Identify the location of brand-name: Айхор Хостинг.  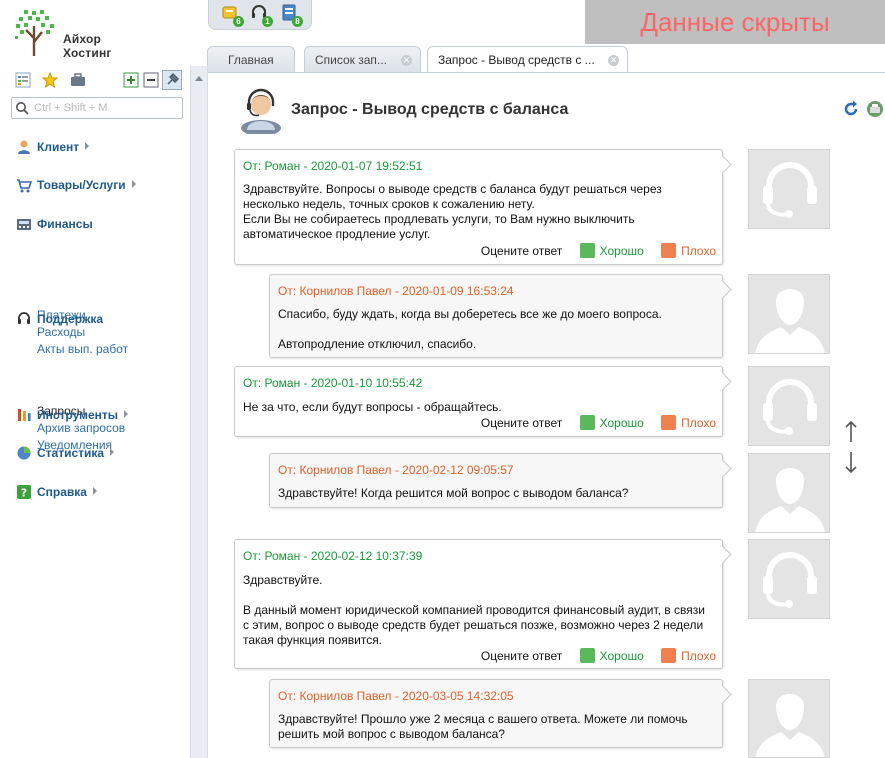
(87, 46).